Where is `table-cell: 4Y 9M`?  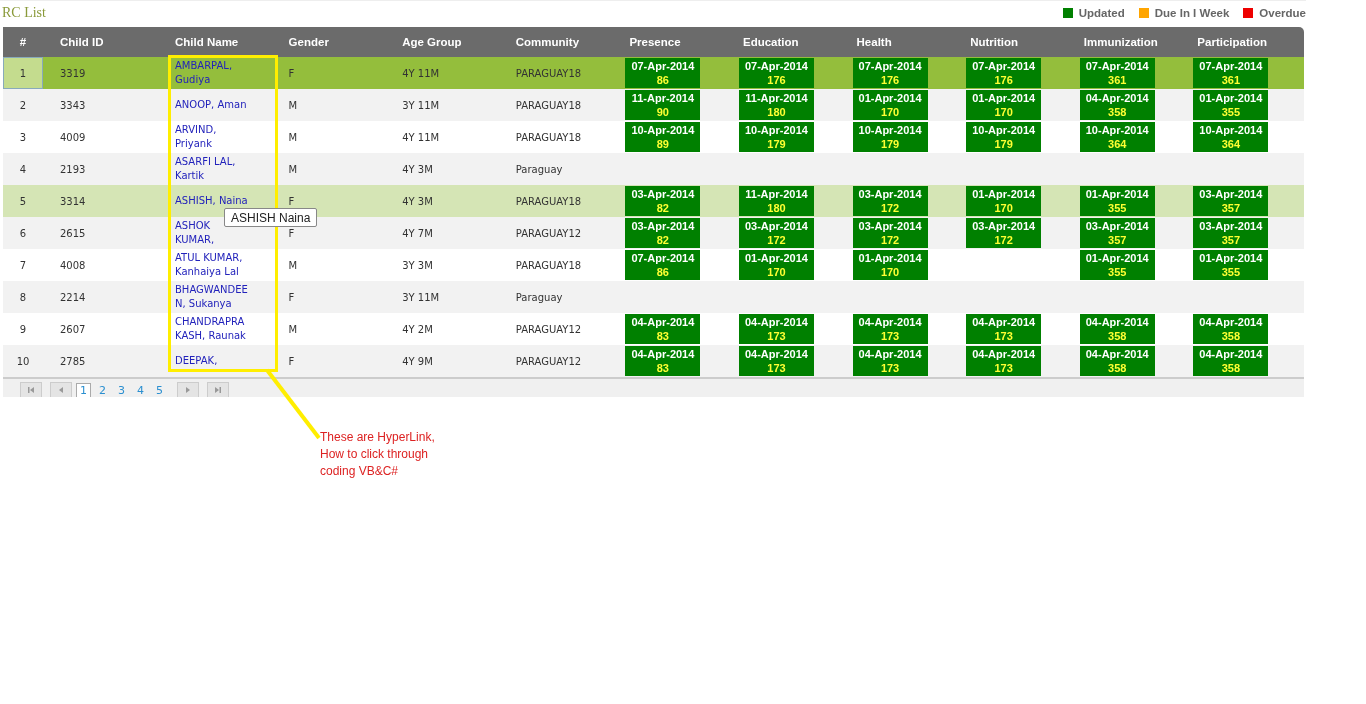 table-cell: 4Y 9M is located at coordinates (452, 361).